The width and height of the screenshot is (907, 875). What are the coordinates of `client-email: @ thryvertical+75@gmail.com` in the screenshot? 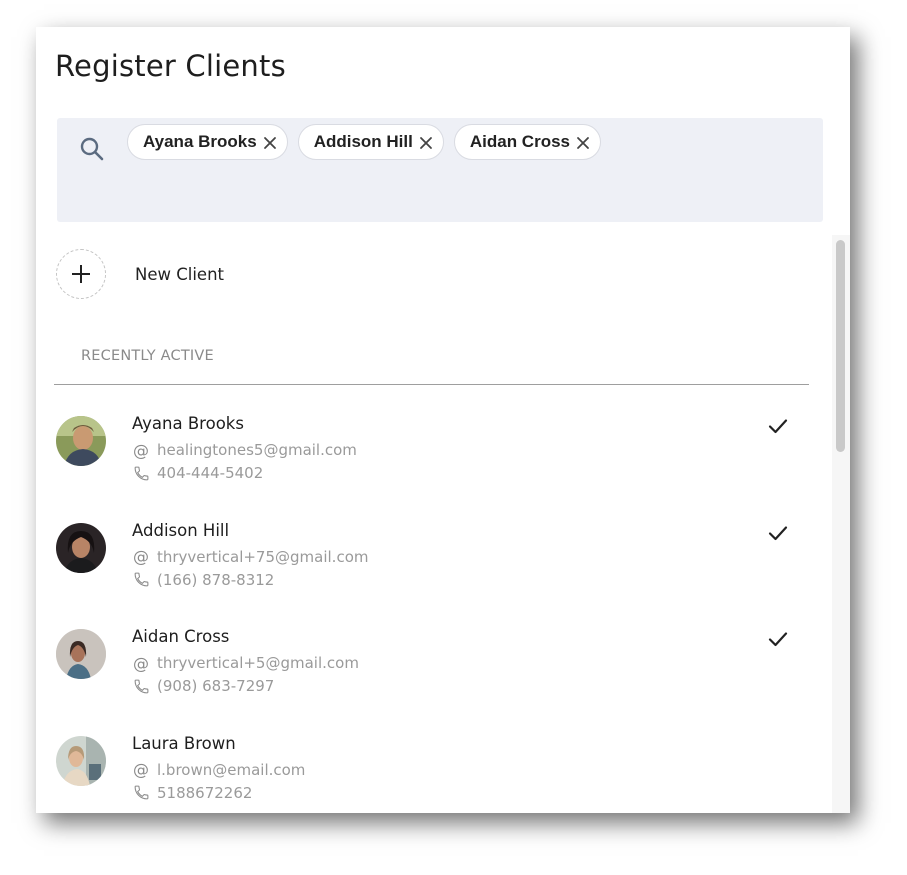 It's located at (250, 556).